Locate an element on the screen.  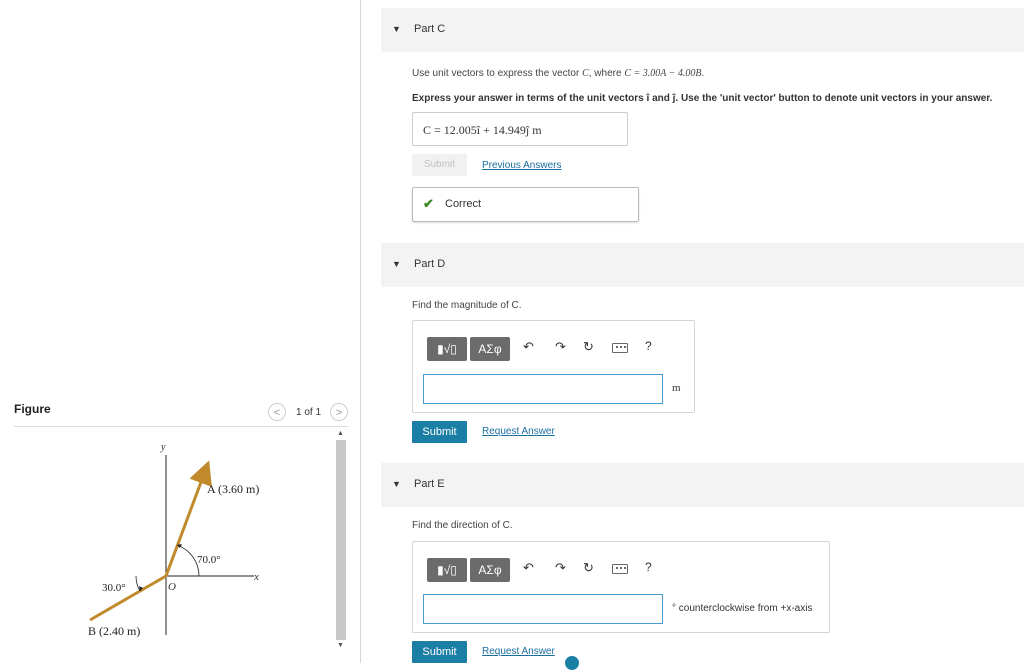
angle-a-label: 70.0° is located at coordinates (209, 560).